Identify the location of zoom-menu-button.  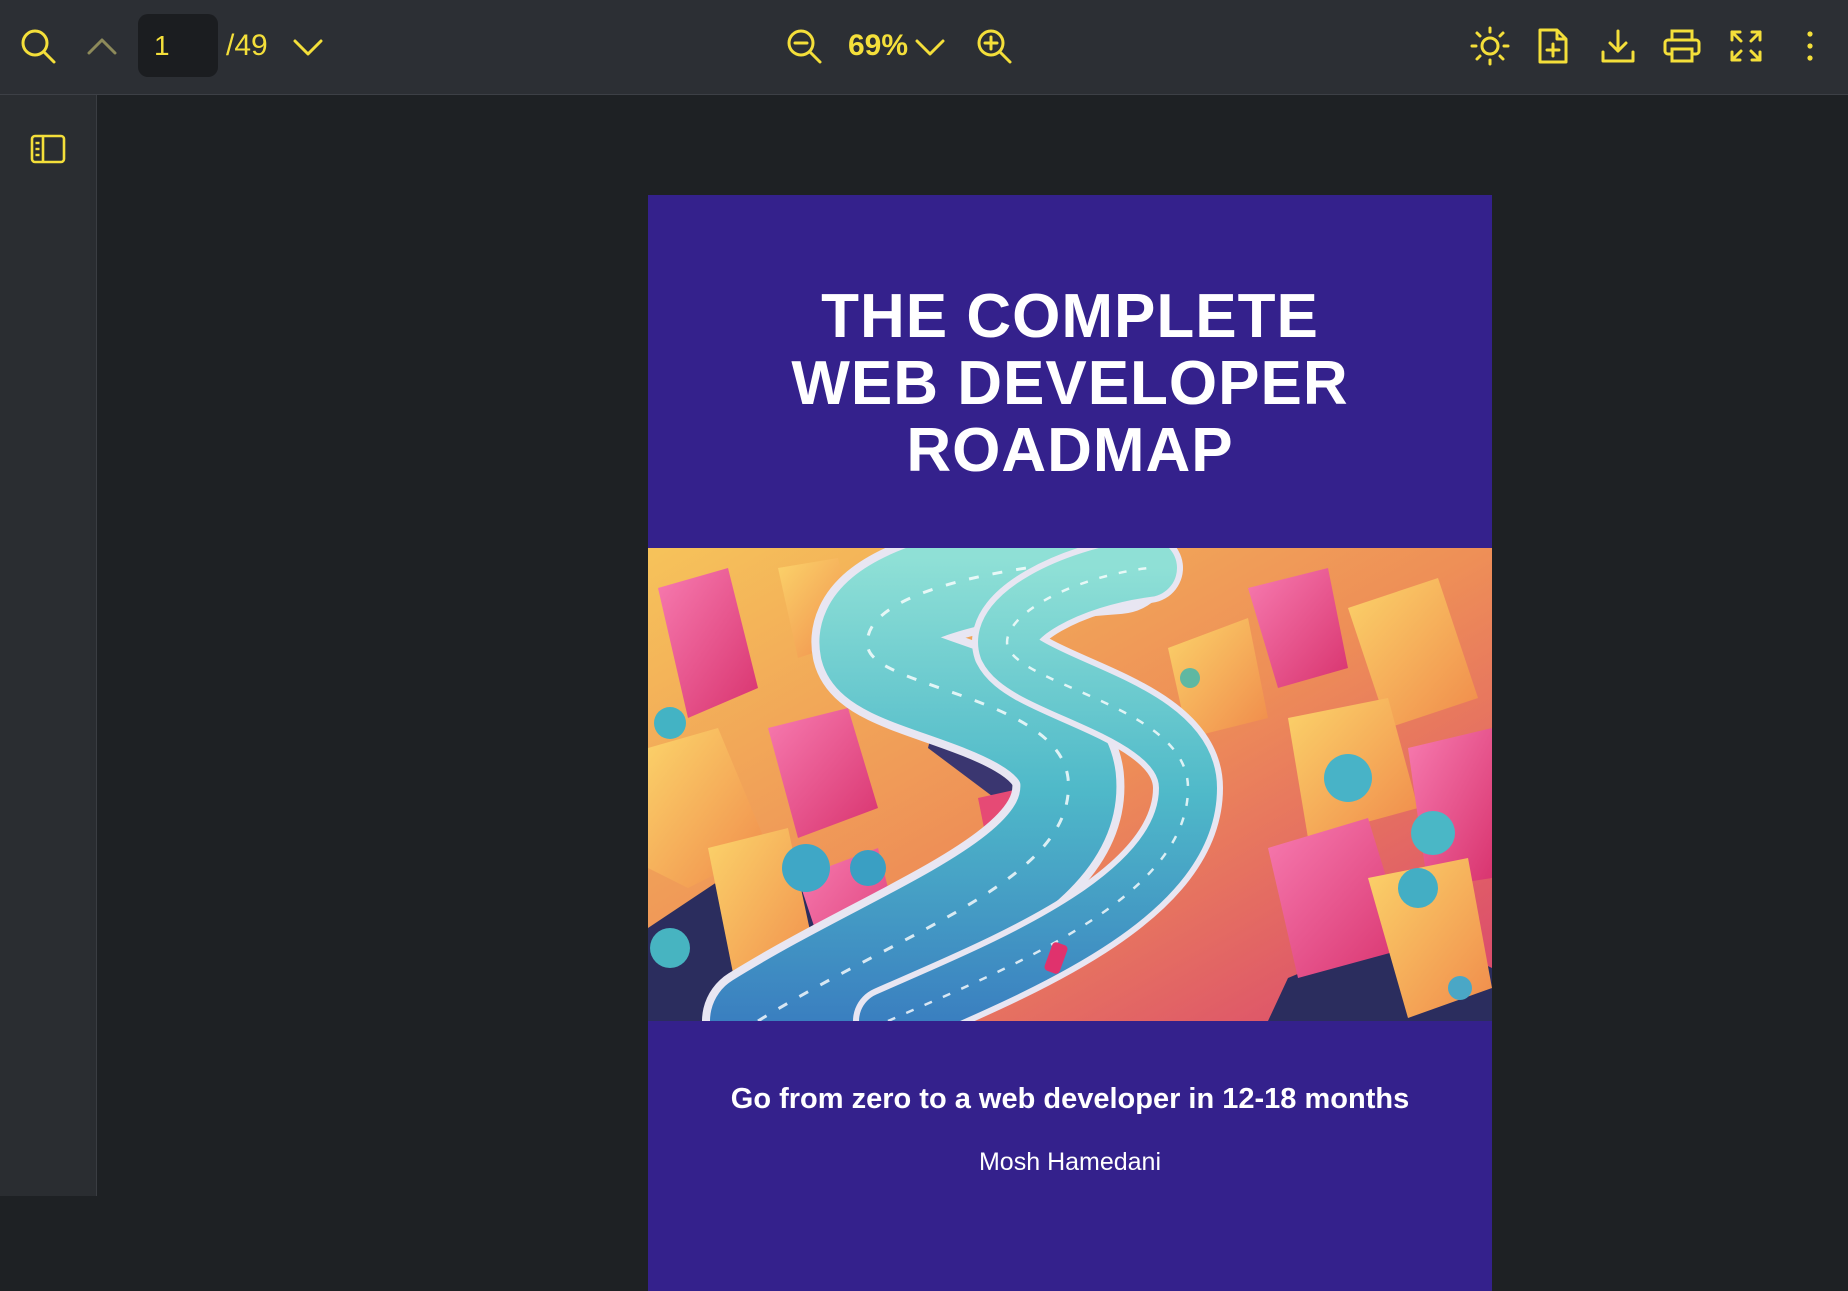
(930, 48).